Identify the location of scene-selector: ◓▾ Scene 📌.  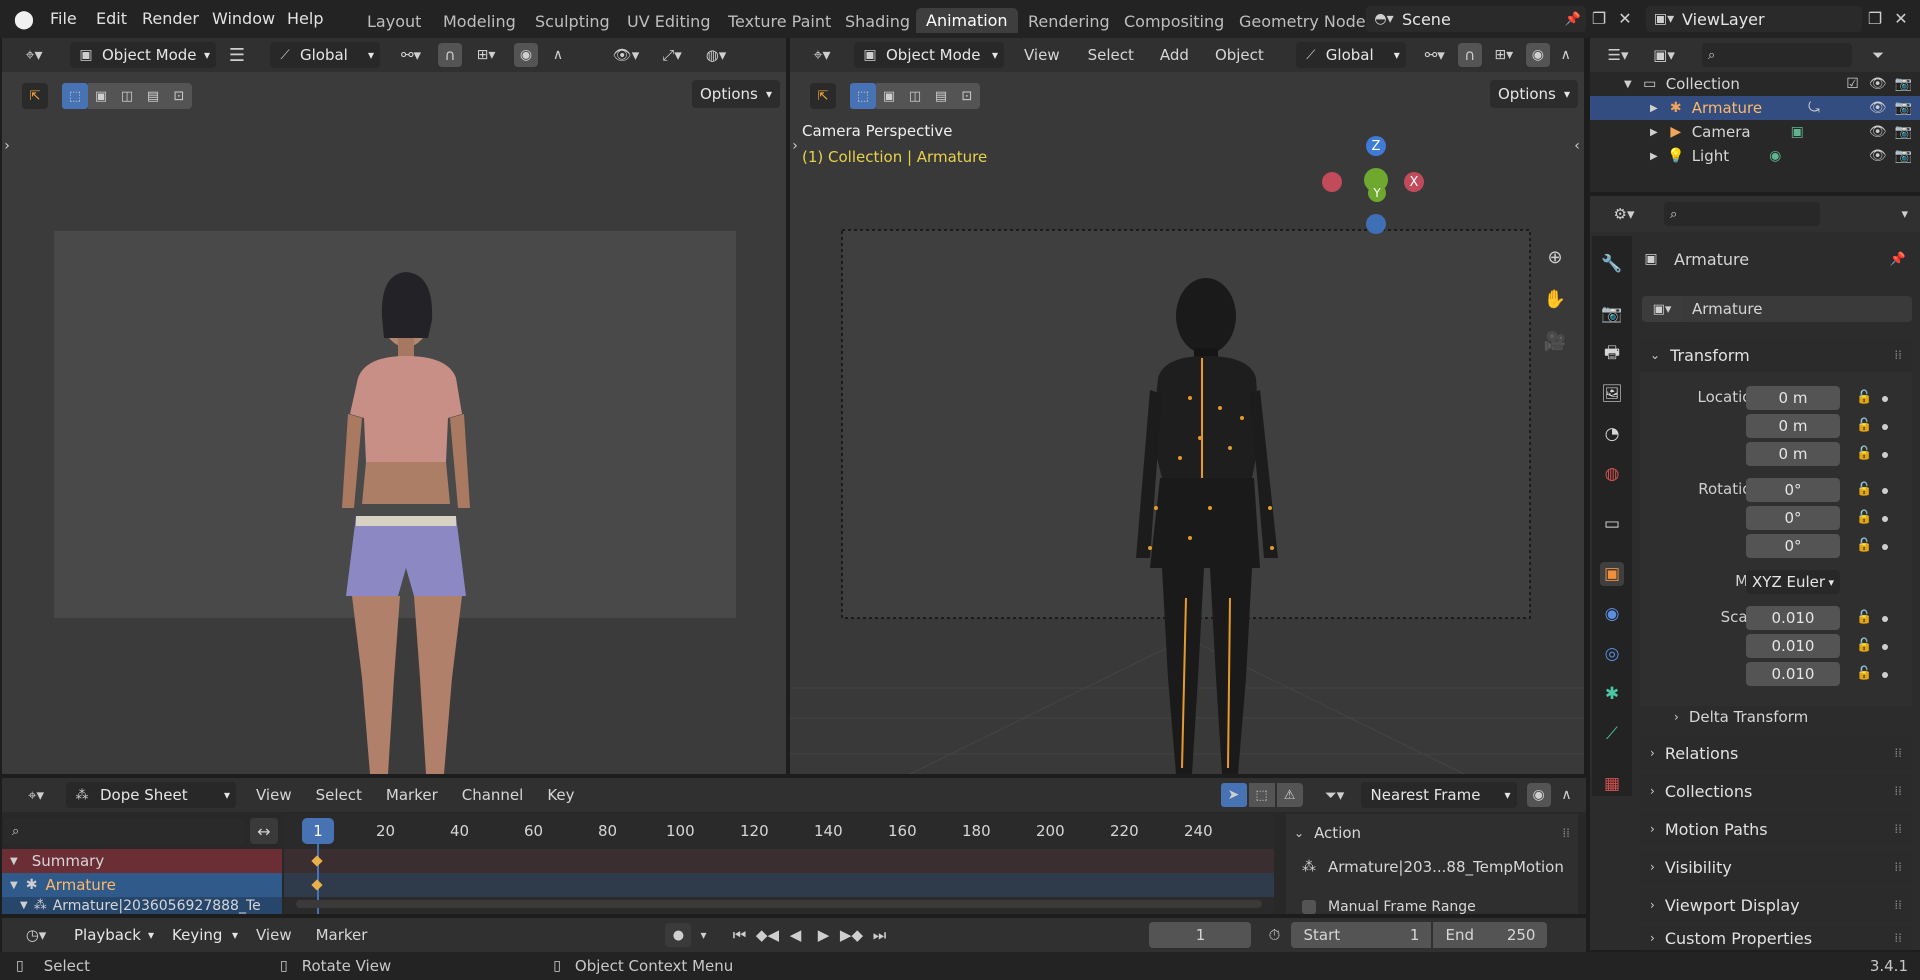
(1476, 19).